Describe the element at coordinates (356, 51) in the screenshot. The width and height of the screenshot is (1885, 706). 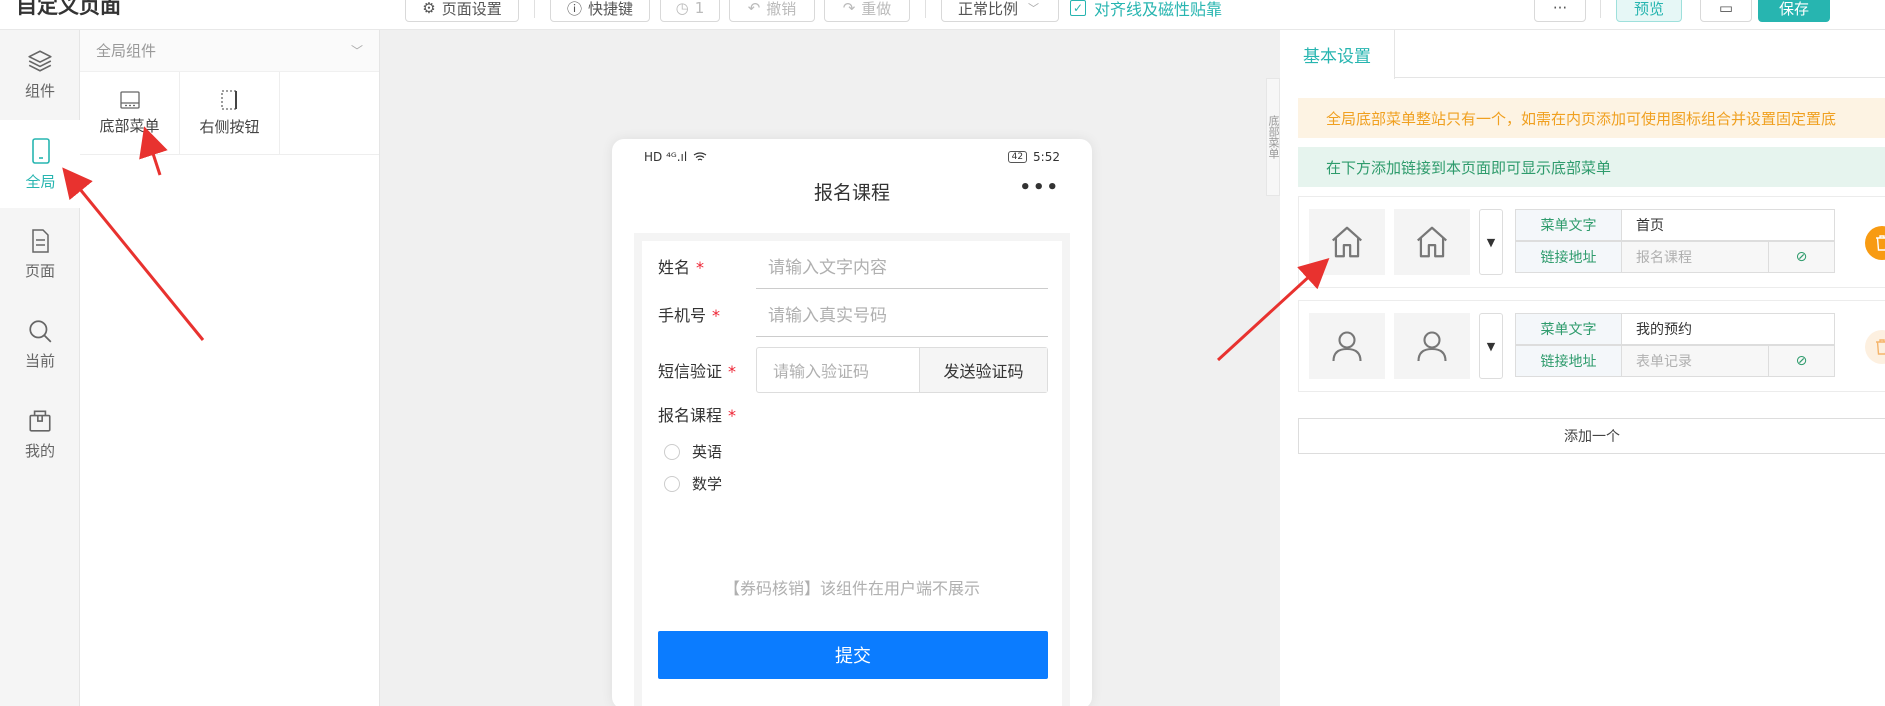
I see `chevron-down-icon: ﹀` at that location.